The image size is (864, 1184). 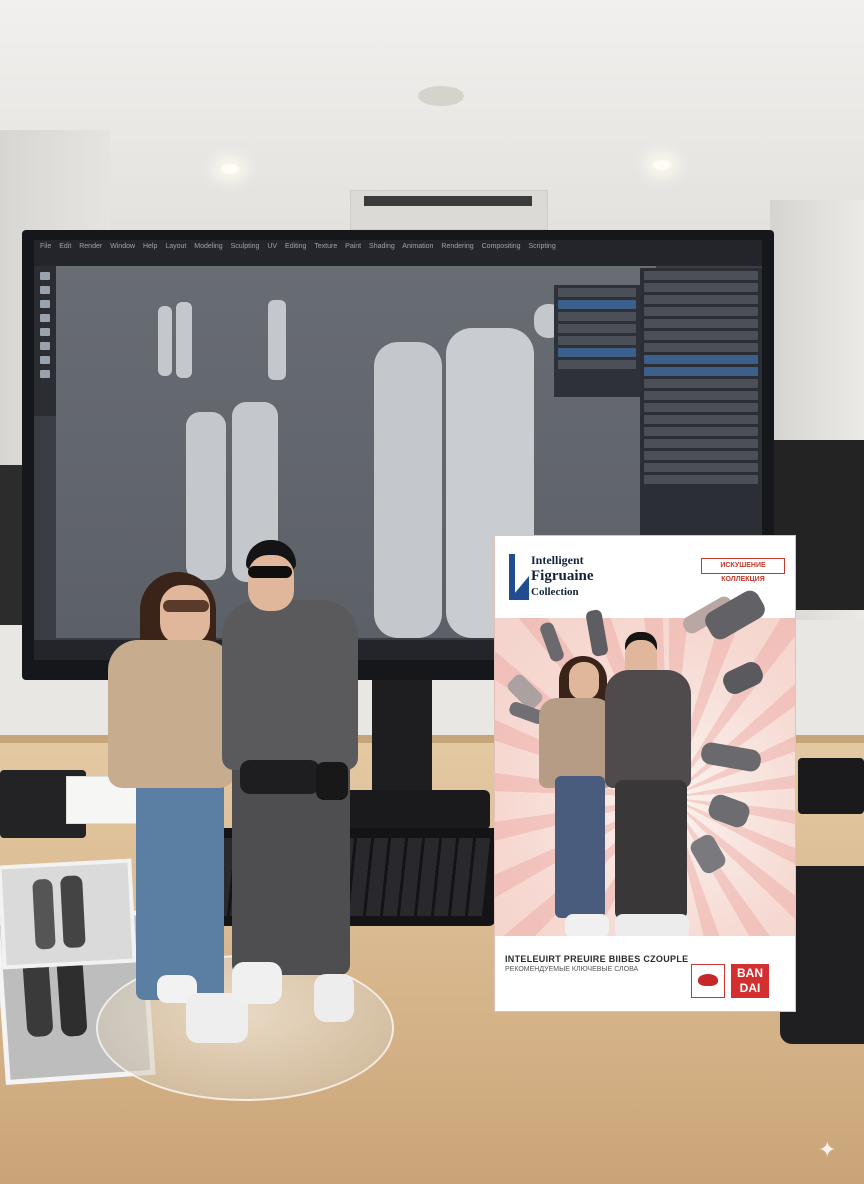 What do you see at coordinates (206, 496) in the screenshot?
I see `sculpt-figure-woman-small` at bounding box center [206, 496].